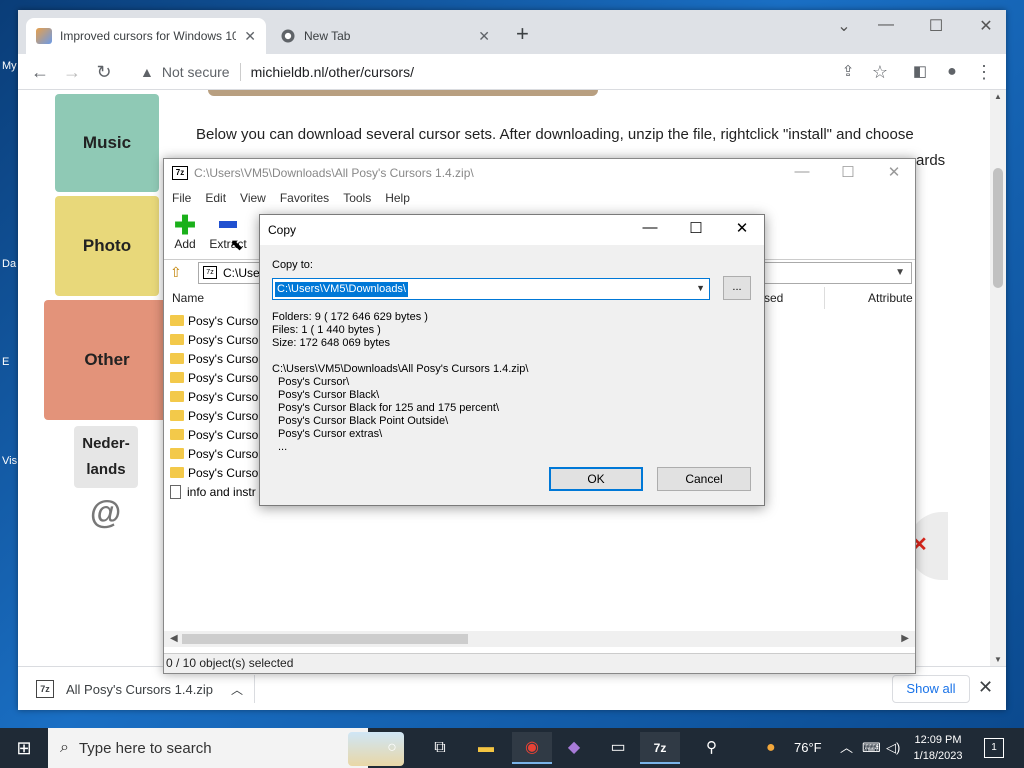  Describe the element at coordinates (392, 748) in the screenshot. I see `cortana-icon: ○` at that location.